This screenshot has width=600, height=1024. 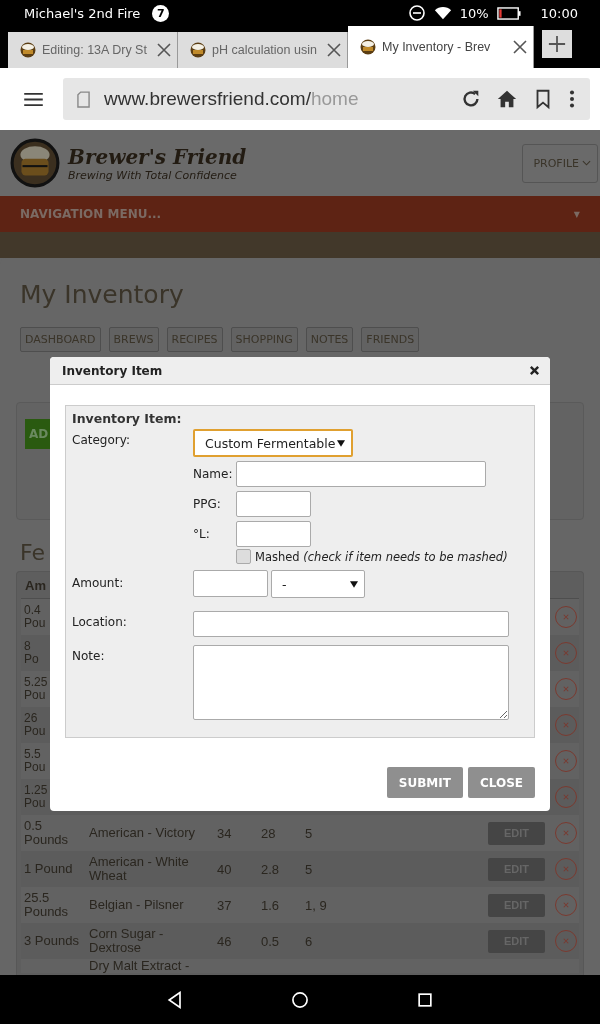 I want to click on field-label: Category:, so click(x=101, y=439).